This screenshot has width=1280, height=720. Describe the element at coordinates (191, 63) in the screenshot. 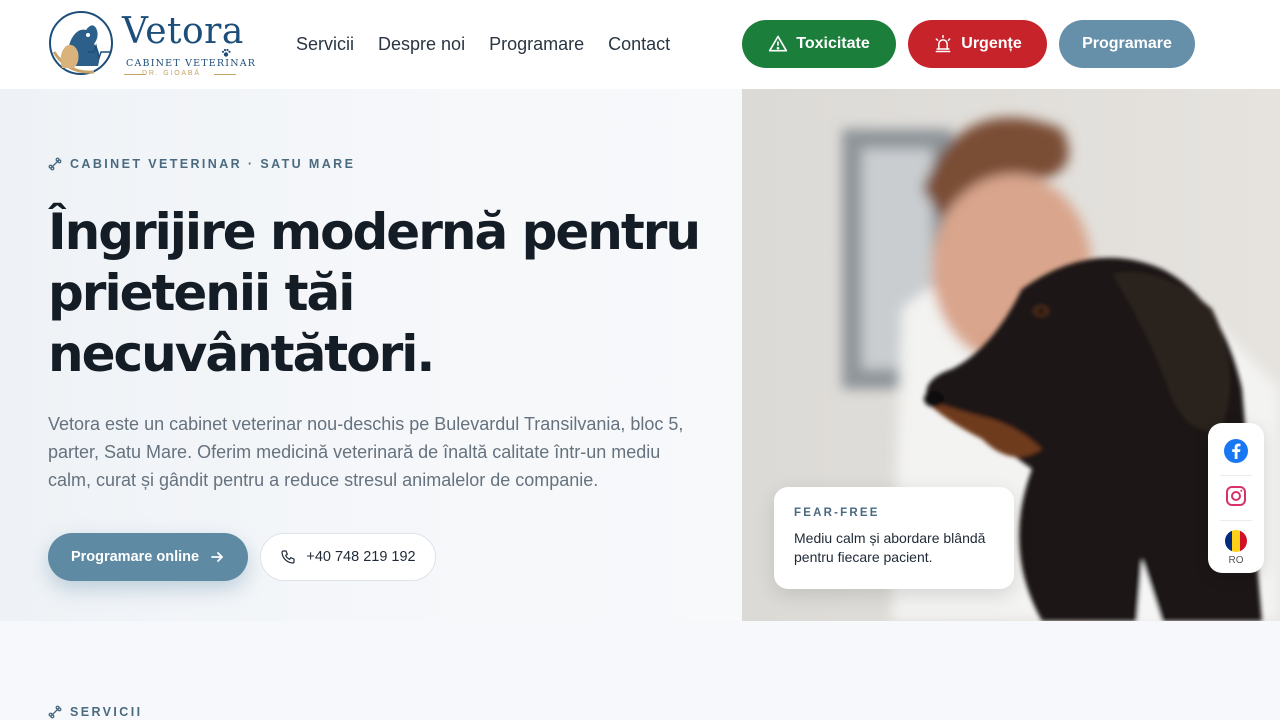

I see `brand-subtitle: CABINET VETERINAR` at that location.